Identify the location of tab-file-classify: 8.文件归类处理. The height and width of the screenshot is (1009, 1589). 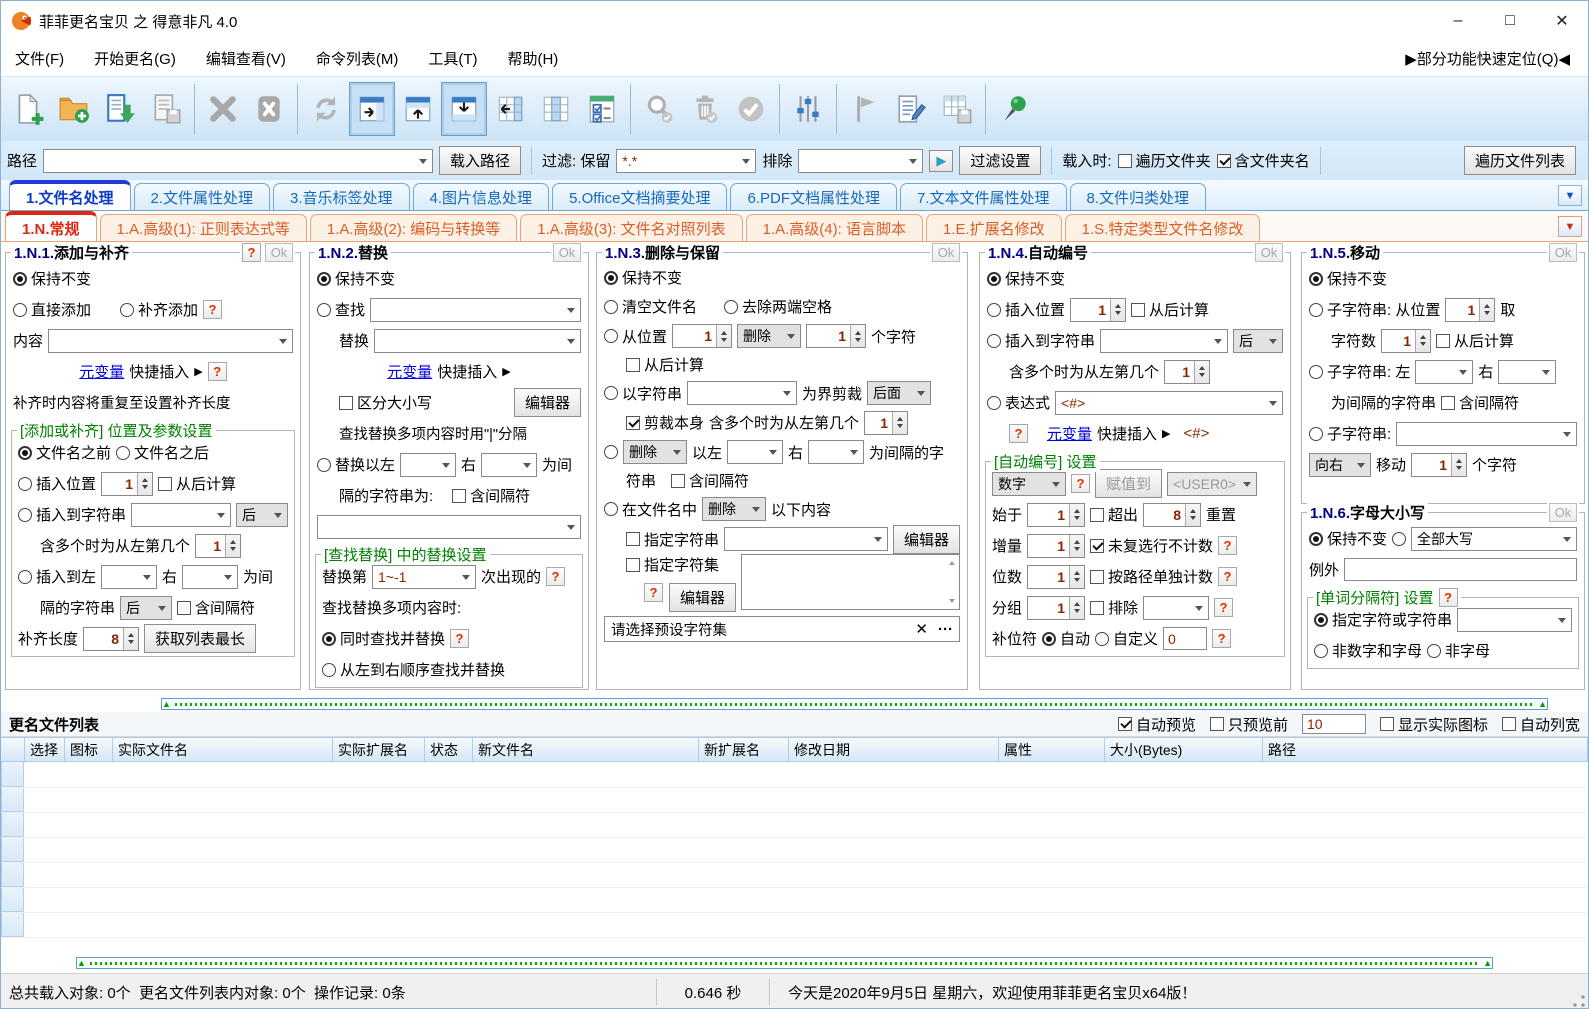
(1138, 196).